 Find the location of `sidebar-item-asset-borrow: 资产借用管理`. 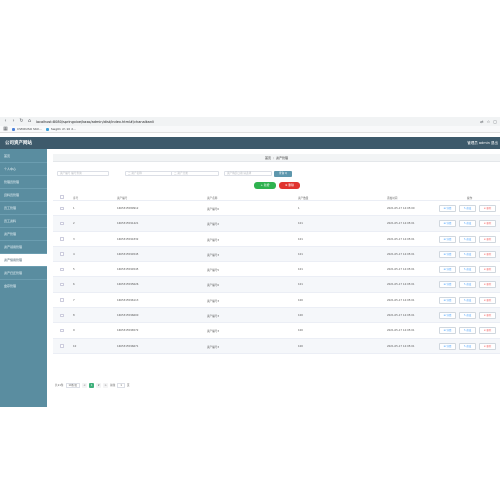

sidebar-item-asset-borrow: 资产借用管理 is located at coordinates (23, 260).